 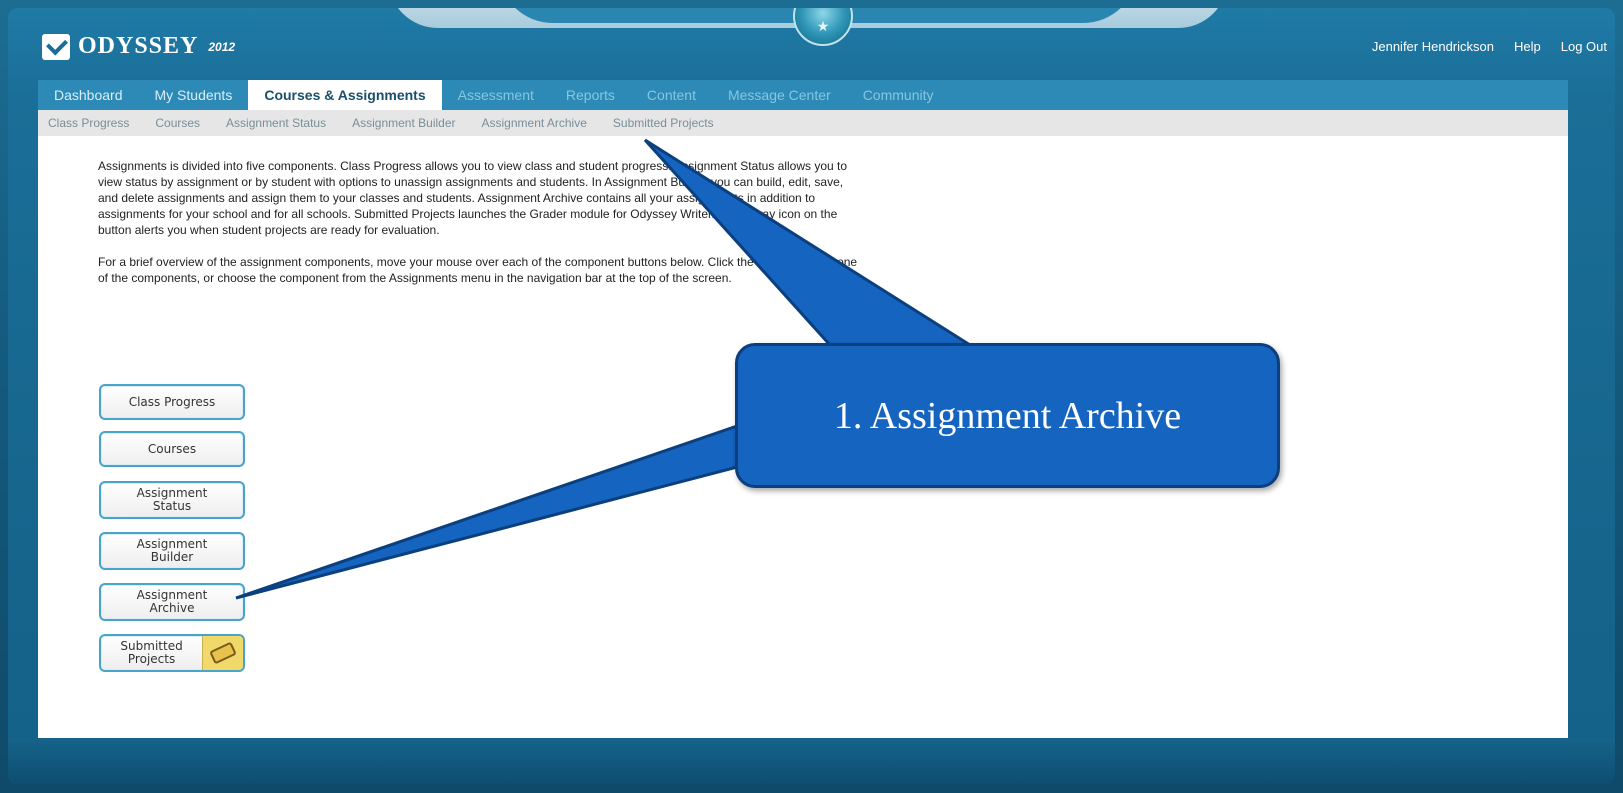 I want to click on tab-content: Content, so click(x=671, y=95).